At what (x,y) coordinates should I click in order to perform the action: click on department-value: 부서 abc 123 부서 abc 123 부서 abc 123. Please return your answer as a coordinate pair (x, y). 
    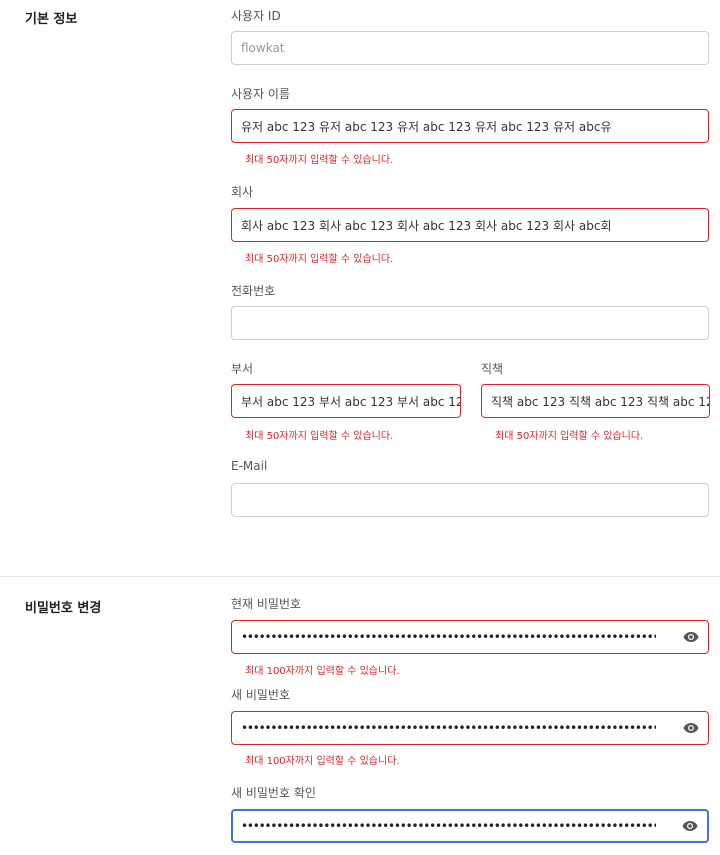
    Looking at the image, I should click on (351, 401).